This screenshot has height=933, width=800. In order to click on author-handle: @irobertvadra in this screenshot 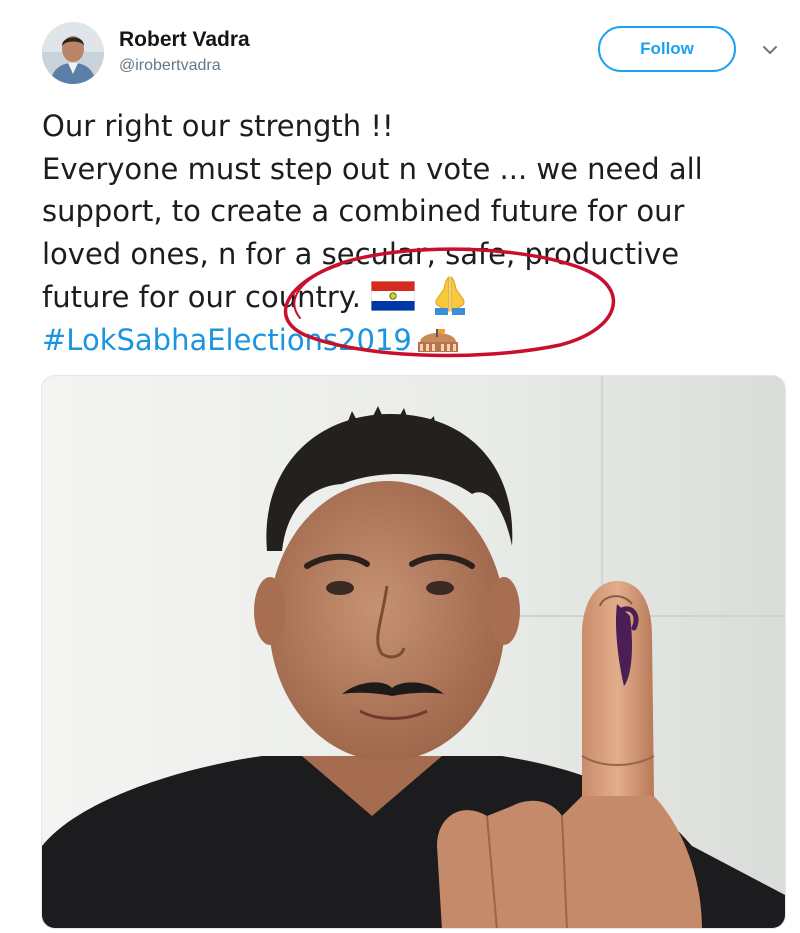, I will do `click(170, 66)`.